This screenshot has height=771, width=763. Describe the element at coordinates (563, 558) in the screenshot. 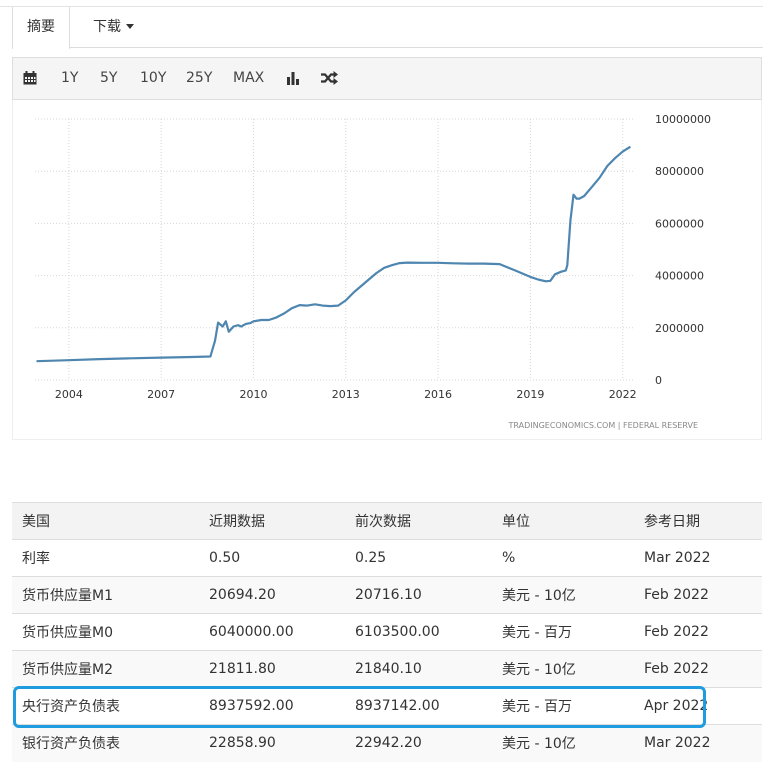

I see `unit: %` at that location.